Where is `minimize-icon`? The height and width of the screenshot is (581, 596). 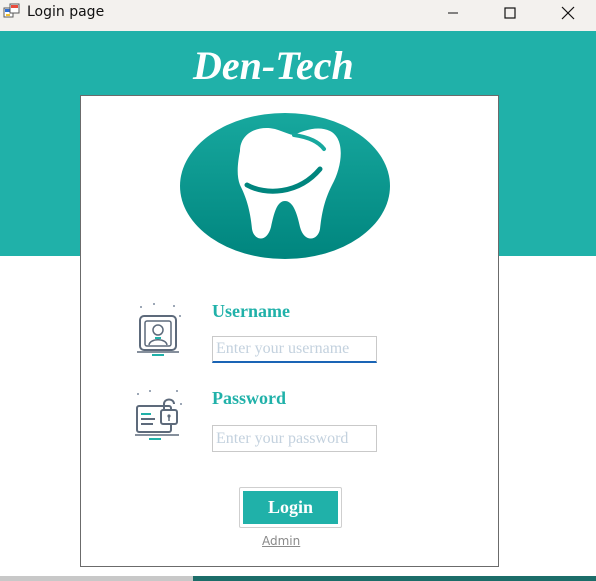
minimize-icon is located at coordinates (453, 13).